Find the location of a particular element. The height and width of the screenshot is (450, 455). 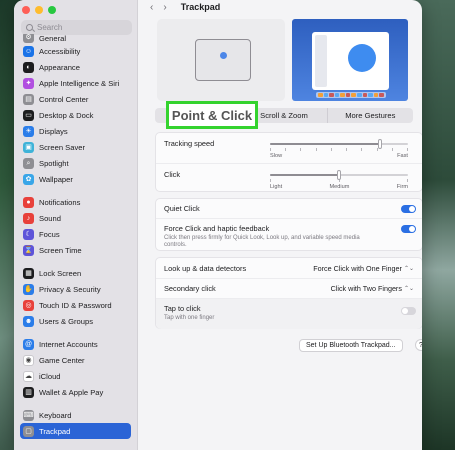

sidebar-item-label: Touch ID & Password is located at coordinates (75, 305).